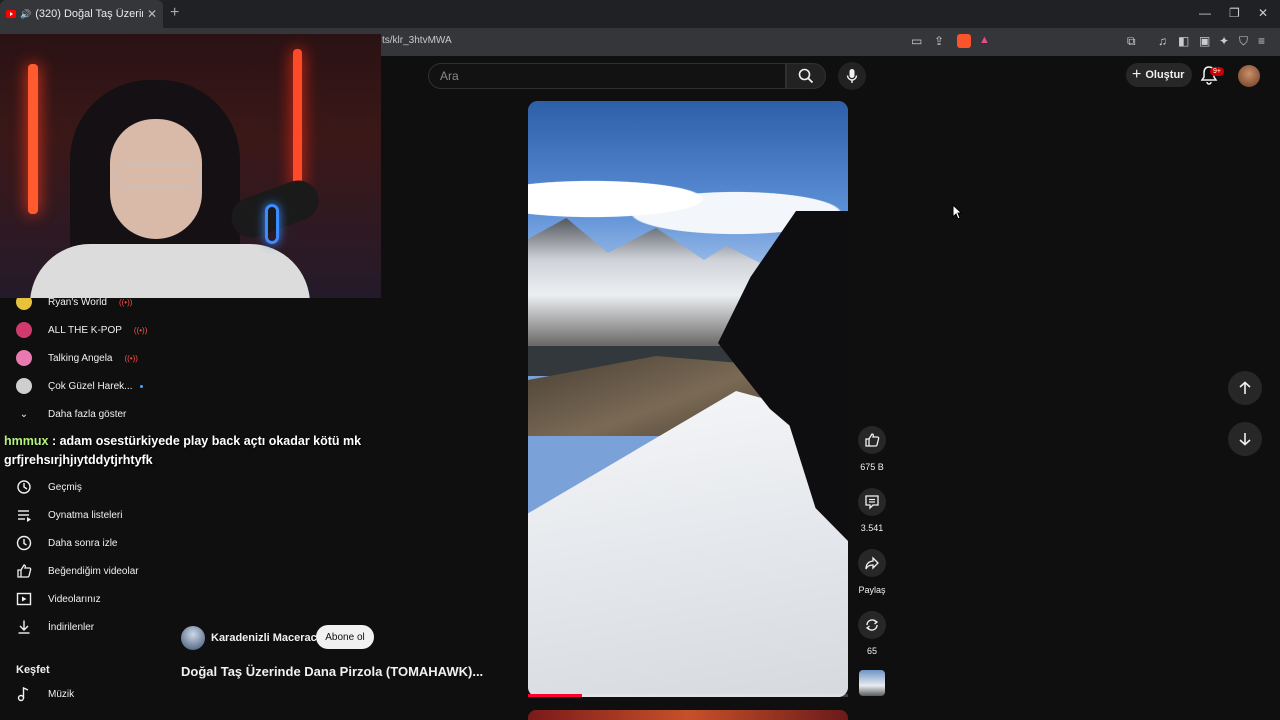 The width and height of the screenshot is (1280, 720). Describe the element at coordinates (417, 40) in the screenshot. I see `url-text: ts/klr_3htvMWA` at that location.